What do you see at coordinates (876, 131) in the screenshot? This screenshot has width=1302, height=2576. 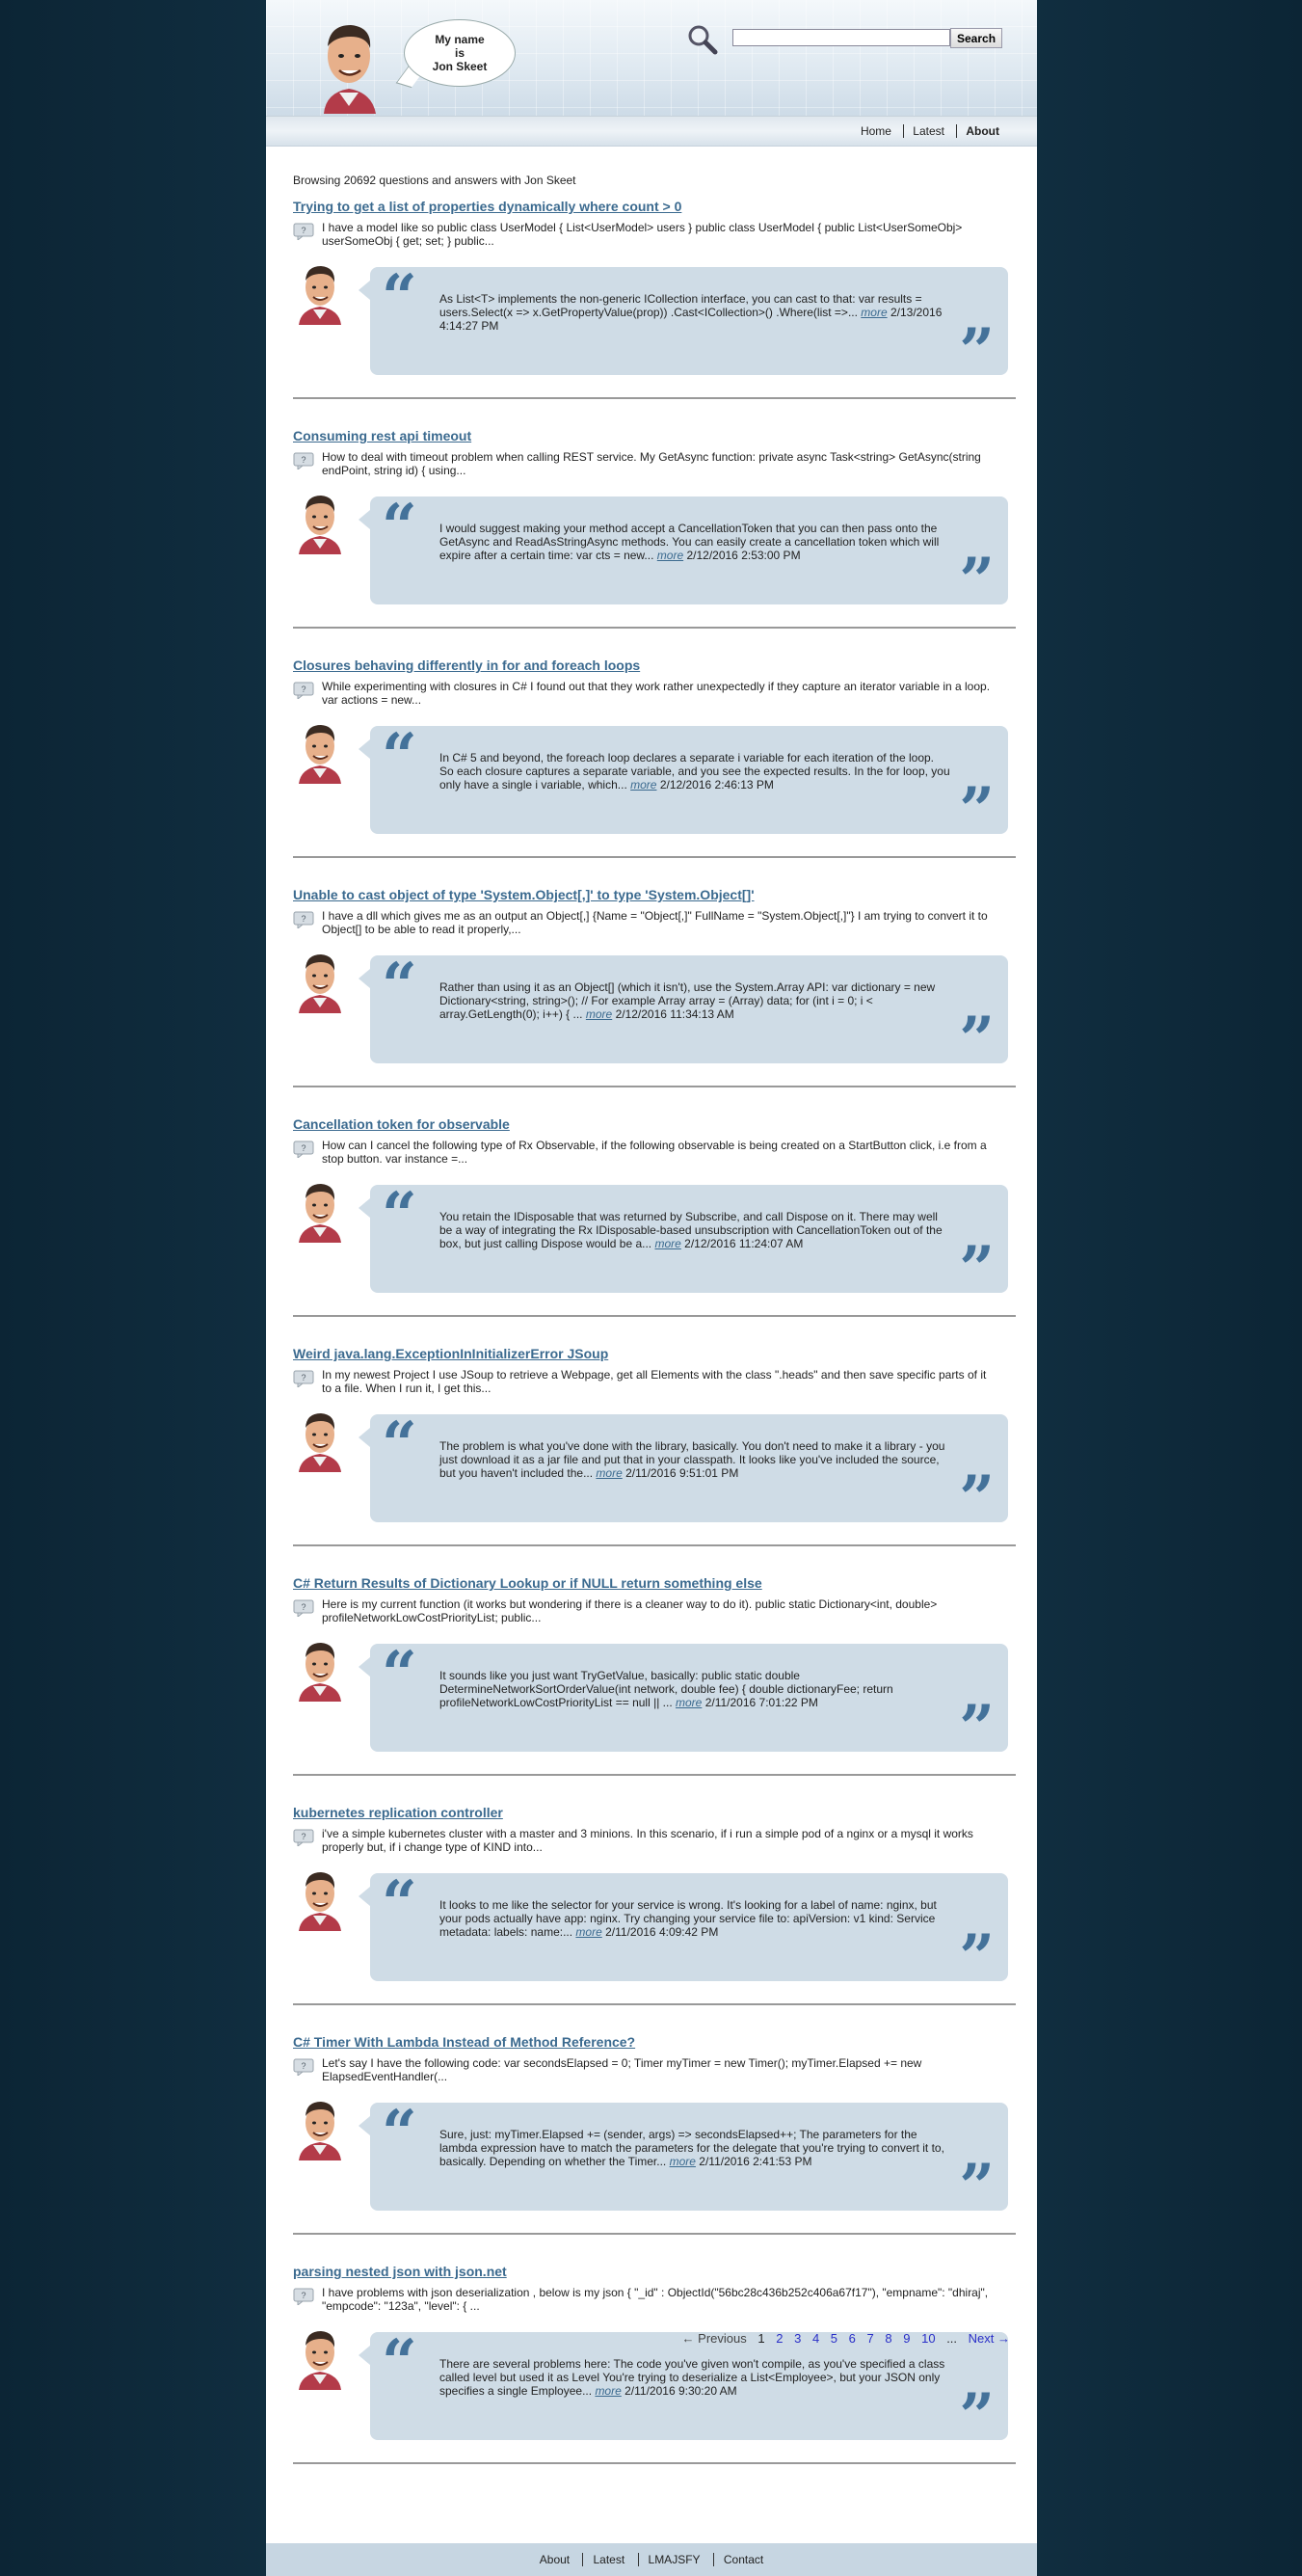 I see `nav-home: Home` at bounding box center [876, 131].